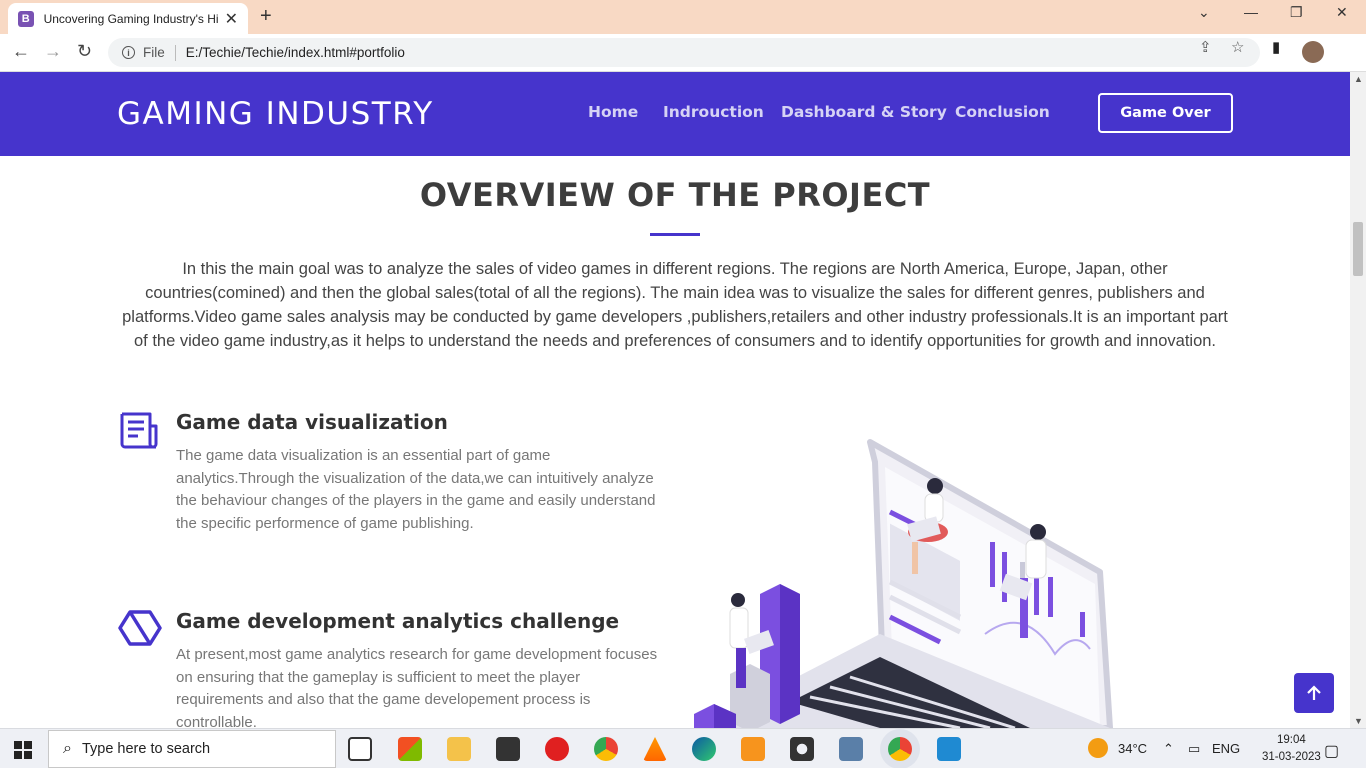 This screenshot has width=1366, height=768. I want to click on mail-icon, so click(508, 749).